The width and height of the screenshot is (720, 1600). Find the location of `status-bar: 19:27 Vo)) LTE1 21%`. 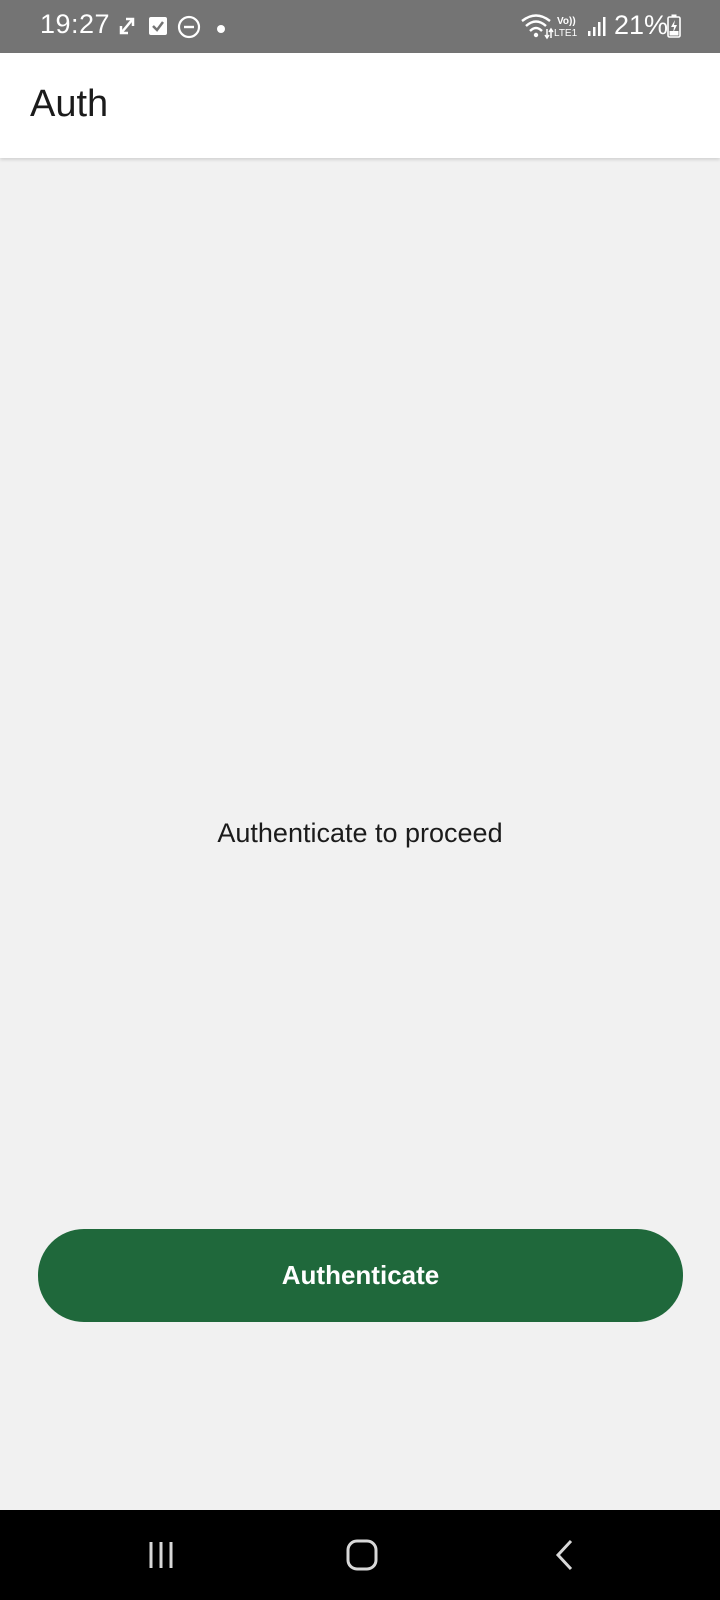

status-bar: 19:27 Vo)) LTE1 21% is located at coordinates (360, 26).